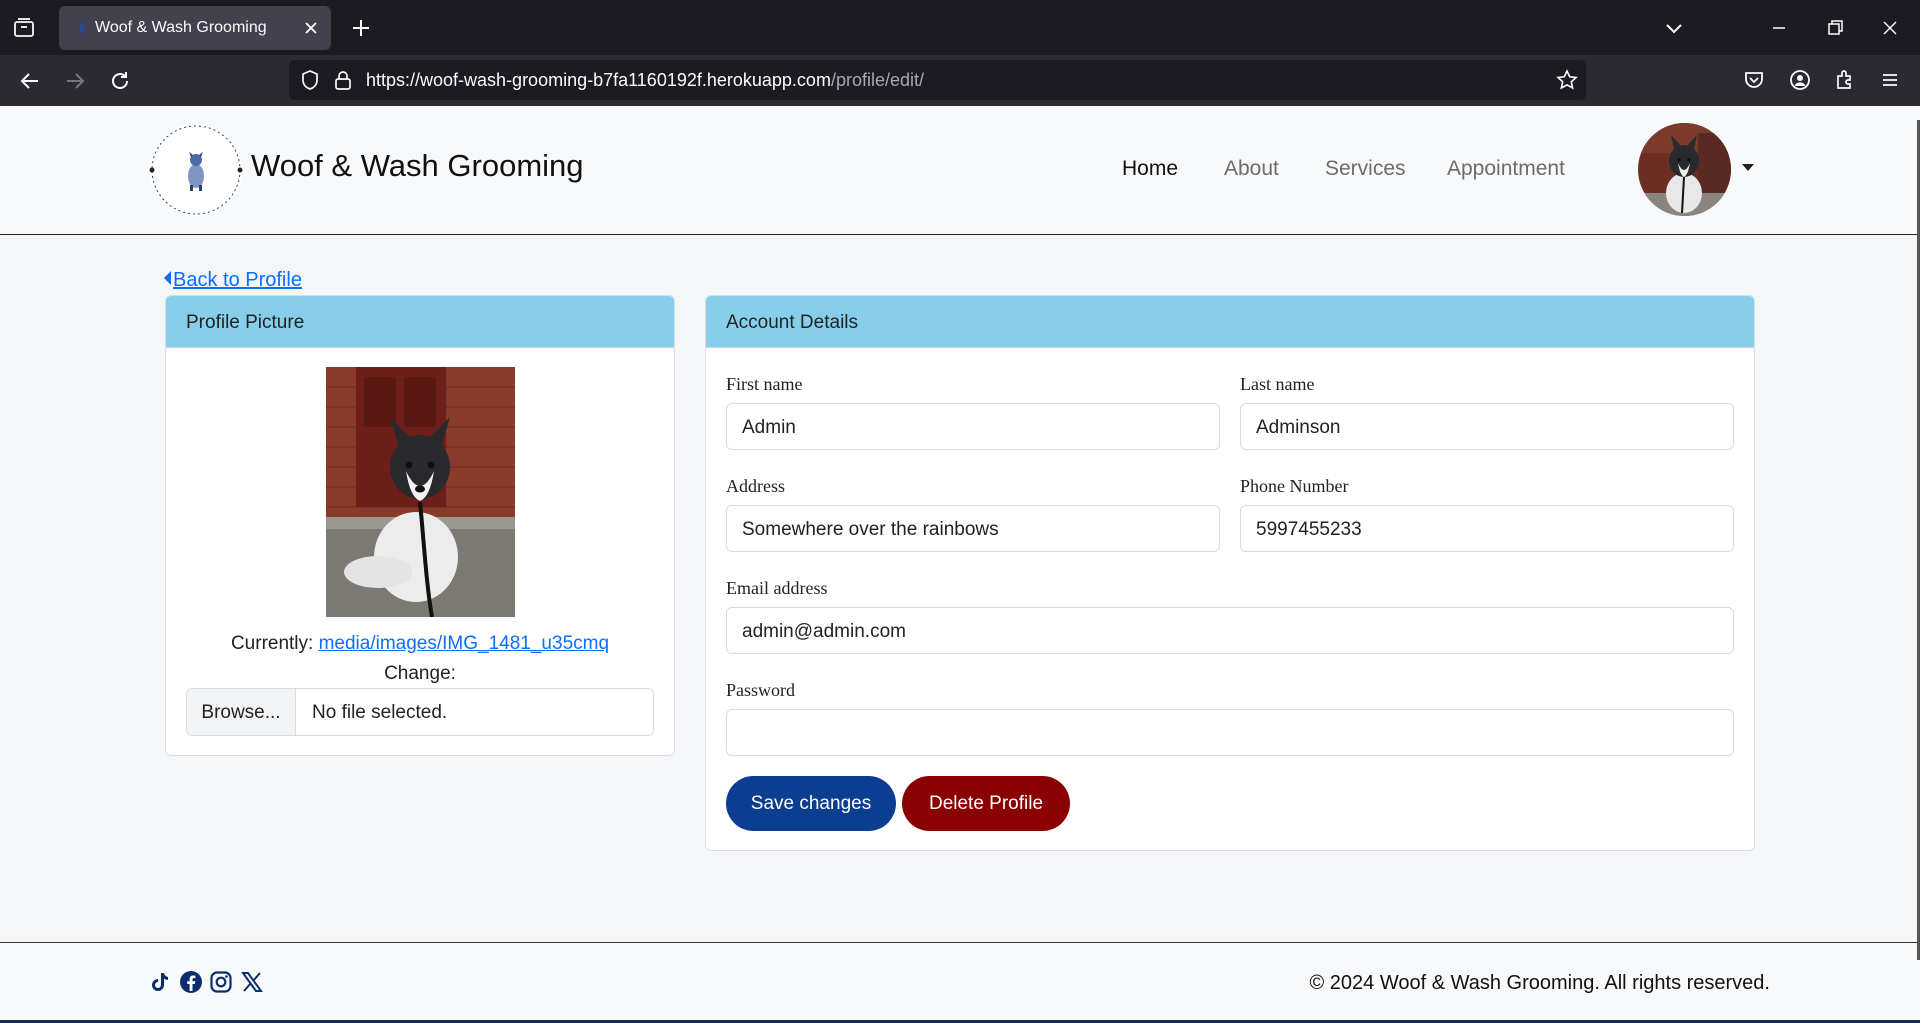 This screenshot has height=1023, width=1920. Describe the element at coordinates (986, 803) in the screenshot. I see `delete-profile-button: Delete Profile` at that location.